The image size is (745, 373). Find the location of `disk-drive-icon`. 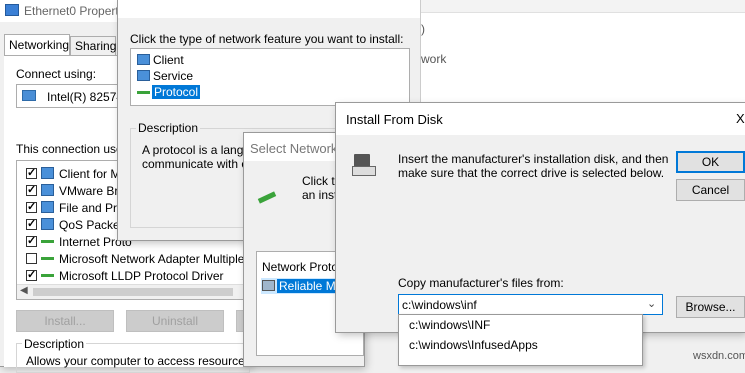

disk-drive-icon is located at coordinates (365, 167).